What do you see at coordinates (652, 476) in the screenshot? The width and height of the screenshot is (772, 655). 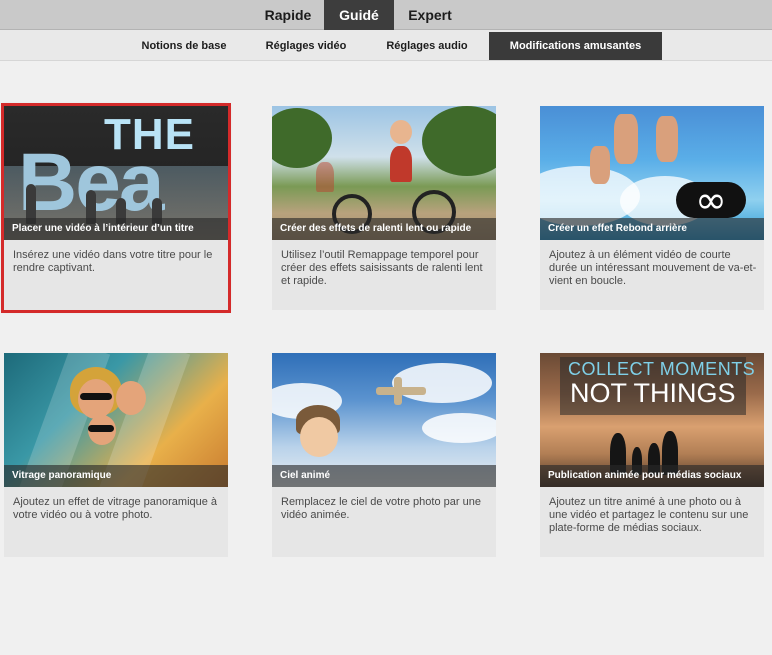 I see `card-caption: Publication animée pour médias sociaux` at bounding box center [652, 476].